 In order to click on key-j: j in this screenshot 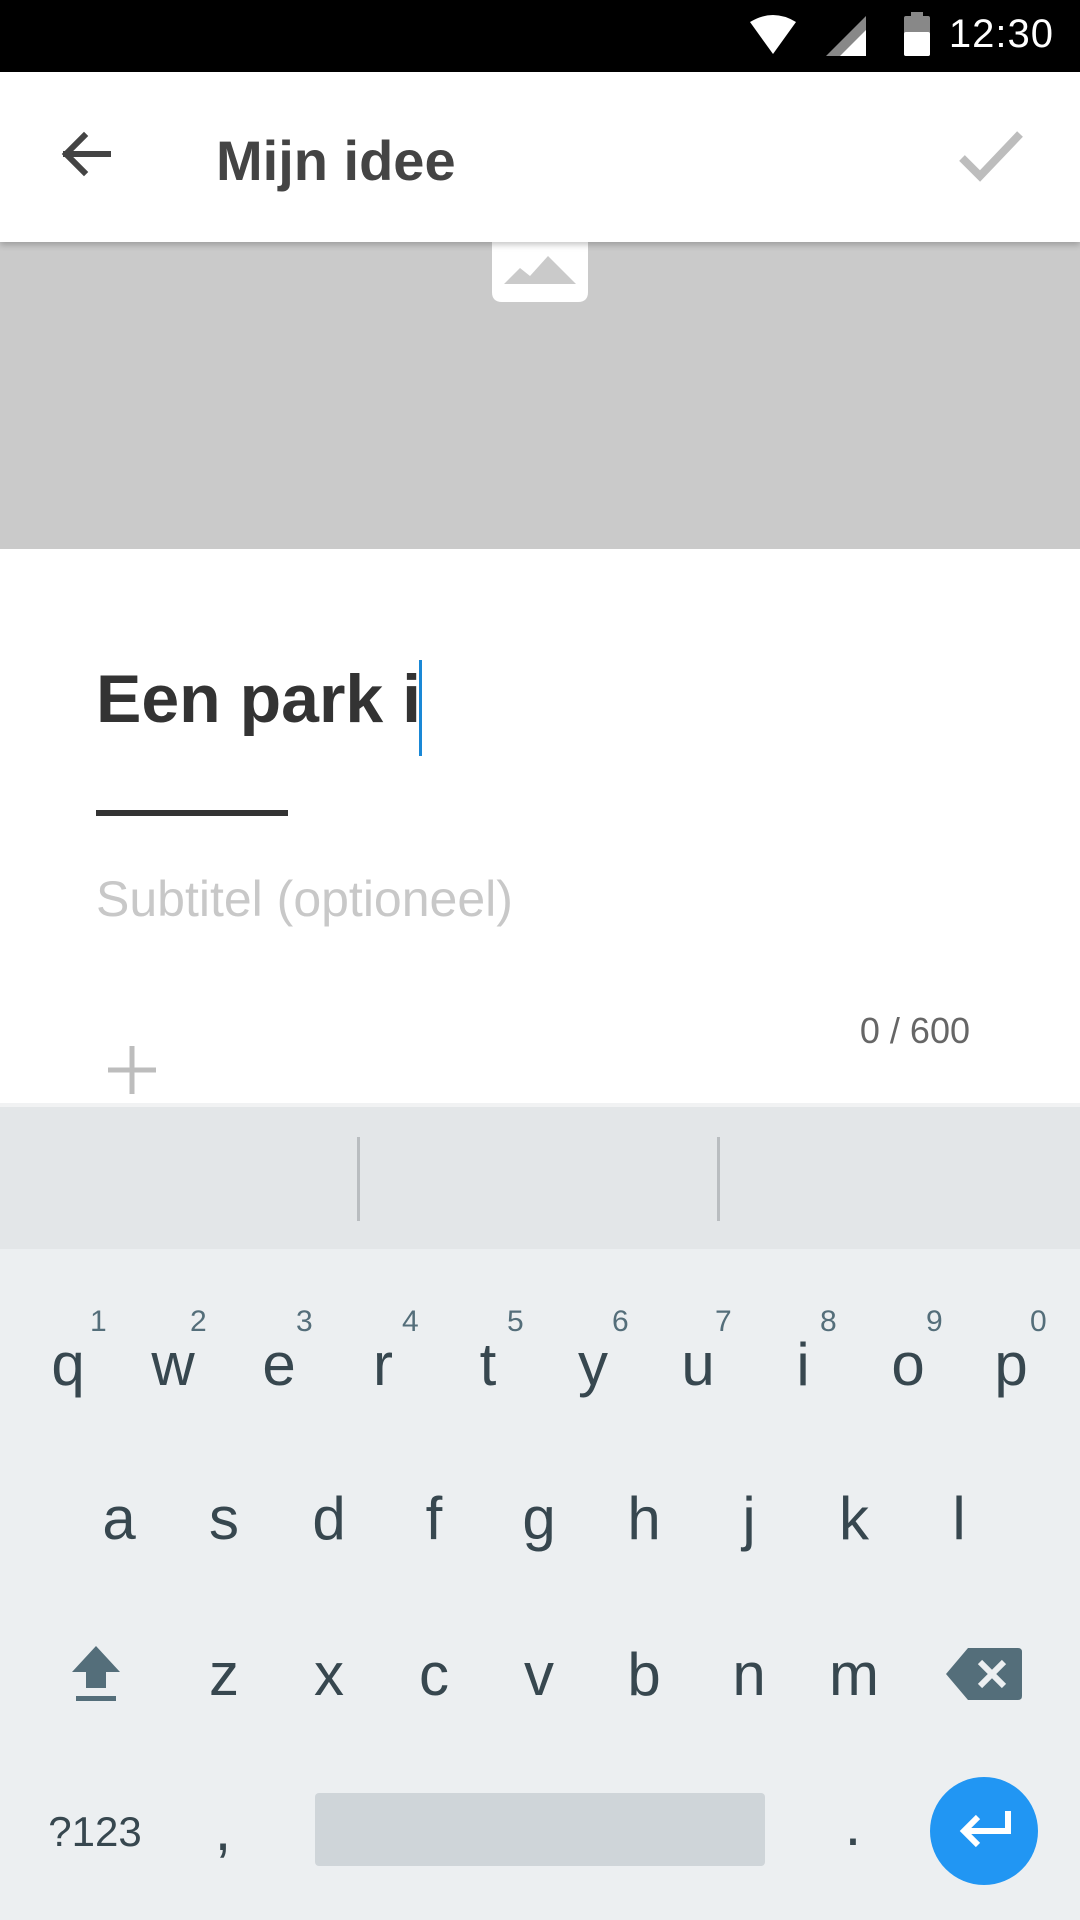, I will do `click(749, 1518)`.